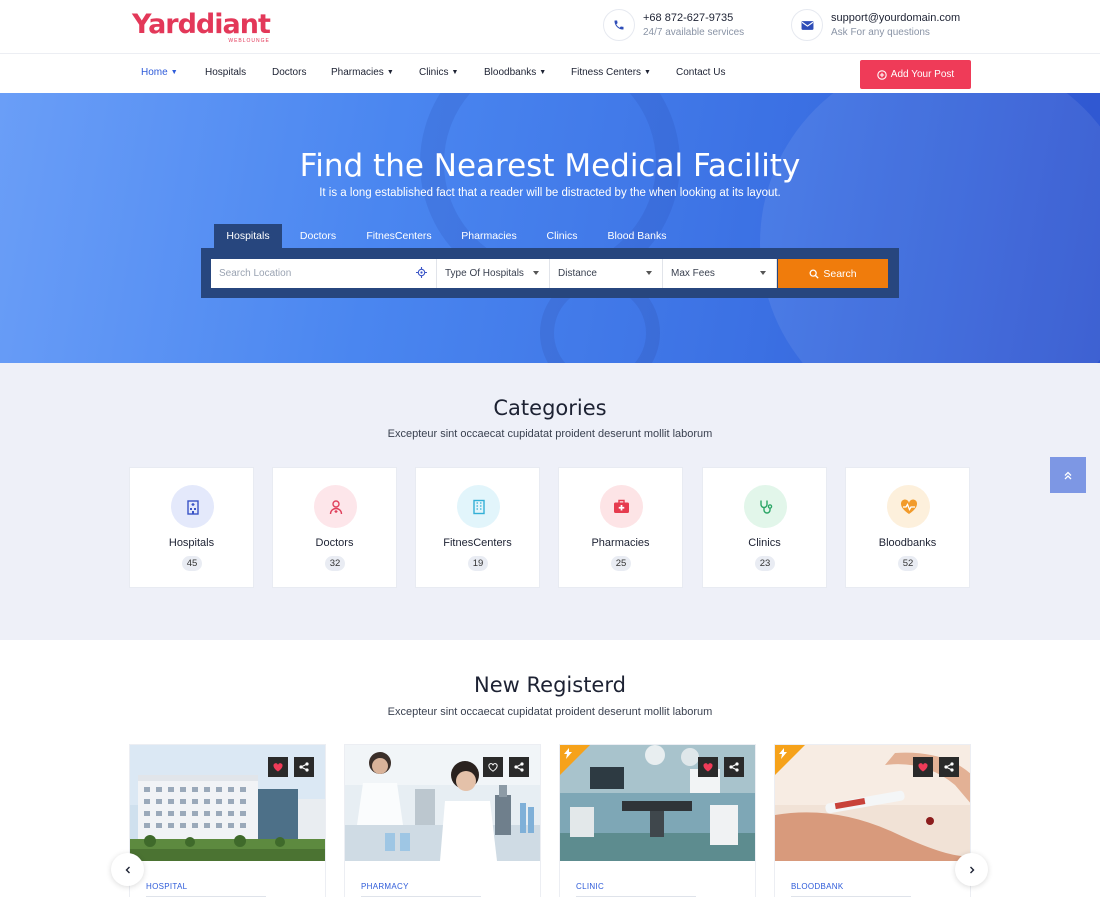  I want to click on category-card-clinics: Clinics 23, so click(764, 527).